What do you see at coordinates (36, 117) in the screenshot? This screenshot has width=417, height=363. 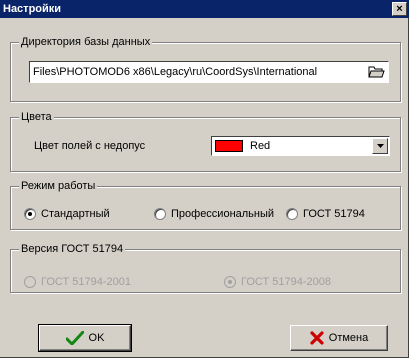 I see `colors-legend: Цвета` at bounding box center [36, 117].